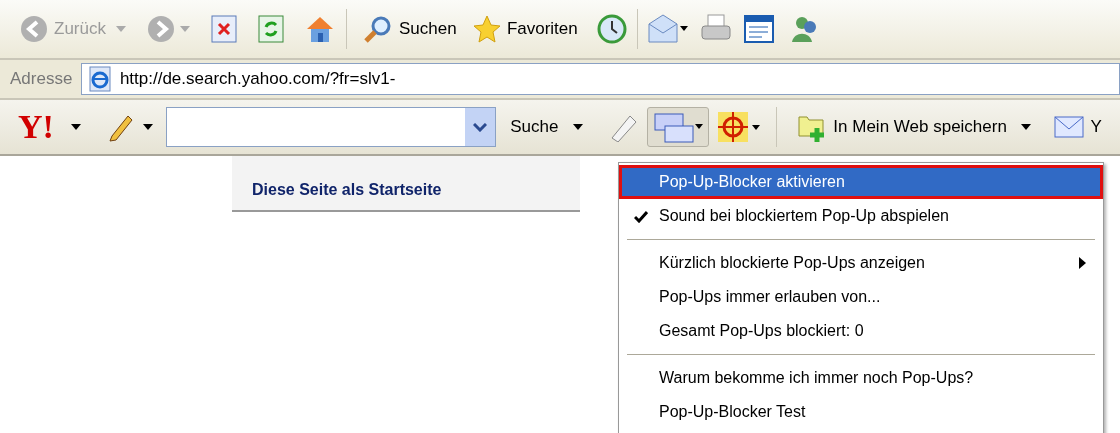 The width and height of the screenshot is (1120, 433). Describe the element at coordinates (739, 127) in the screenshot. I see `target-icon` at that location.